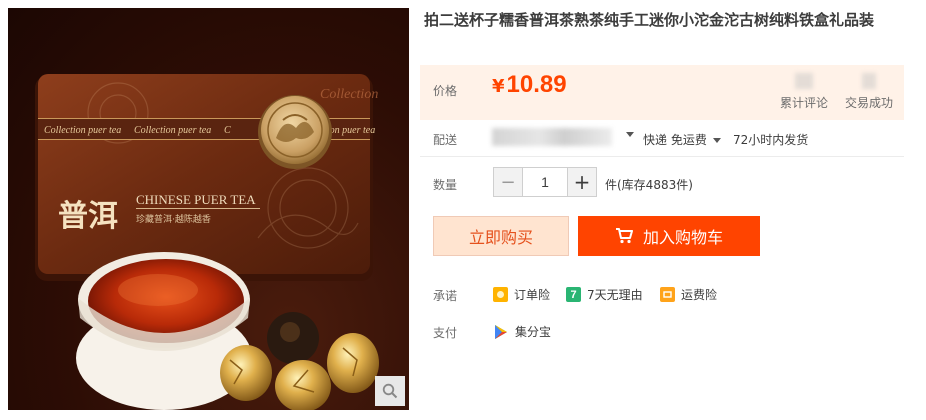 The image size is (926, 420). Describe the element at coordinates (445, 140) in the screenshot. I see `shipping-label: 配送` at that location.